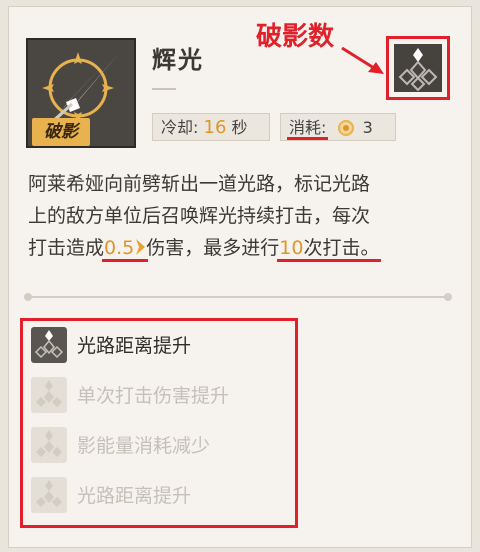 This screenshot has height=552, width=480. What do you see at coordinates (239, 127) in the screenshot?
I see `cooldown-unit: 秒` at bounding box center [239, 127].